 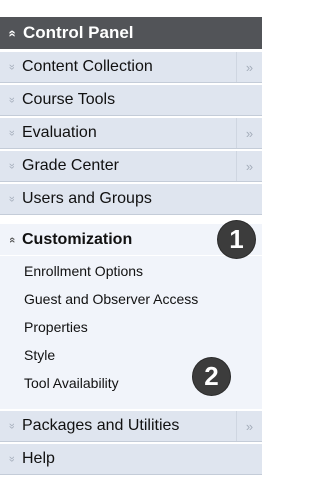 I want to click on submenu-guest-observer-access: Guest and Observer Access, so click(x=111, y=299).